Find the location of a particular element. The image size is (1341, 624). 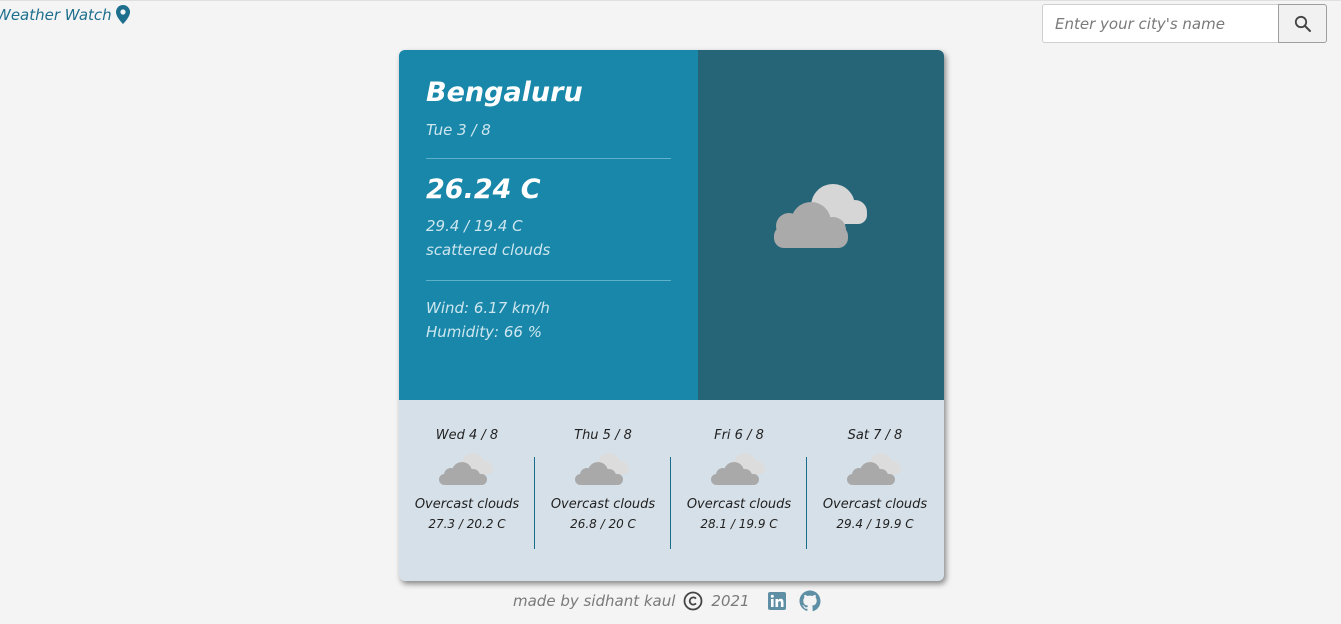

forecast-day: Sat 7 / 8 Overcast clouds 29.4 / 19.9 C is located at coordinates (875, 490).